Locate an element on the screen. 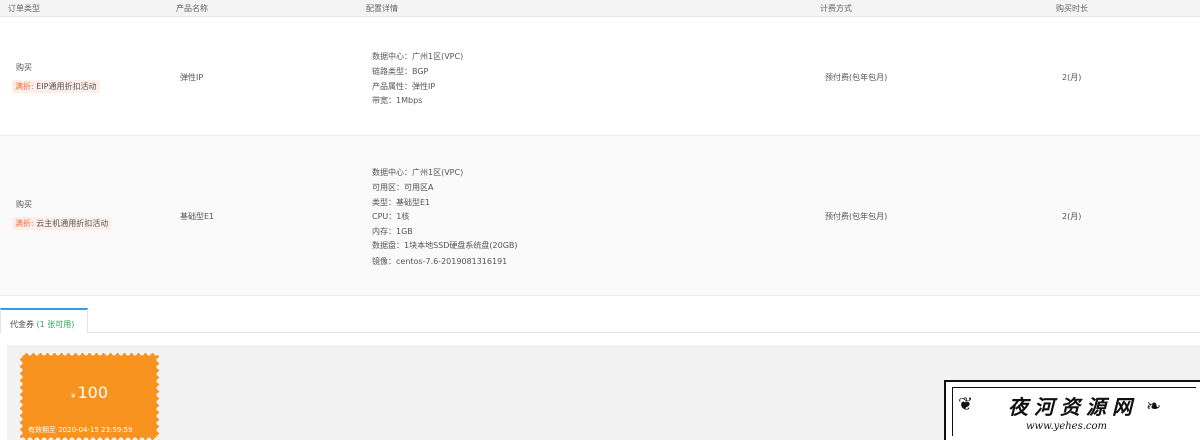  config-detail-line: 类型：基础型E1 is located at coordinates (401, 202).